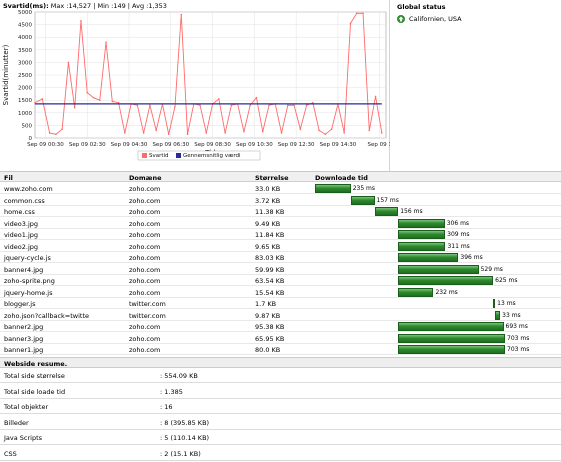 This screenshot has height=462, width=561. I want to click on size-cell: 9.49 KB, so click(268, 223).